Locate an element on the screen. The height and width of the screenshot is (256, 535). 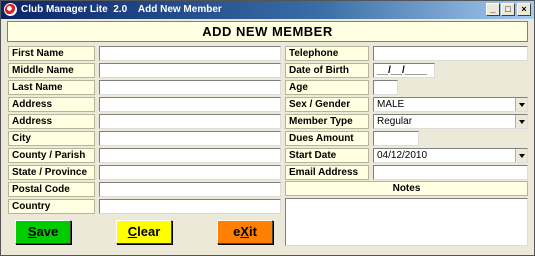
app-logo-icon is located at coordinates (10, 9).